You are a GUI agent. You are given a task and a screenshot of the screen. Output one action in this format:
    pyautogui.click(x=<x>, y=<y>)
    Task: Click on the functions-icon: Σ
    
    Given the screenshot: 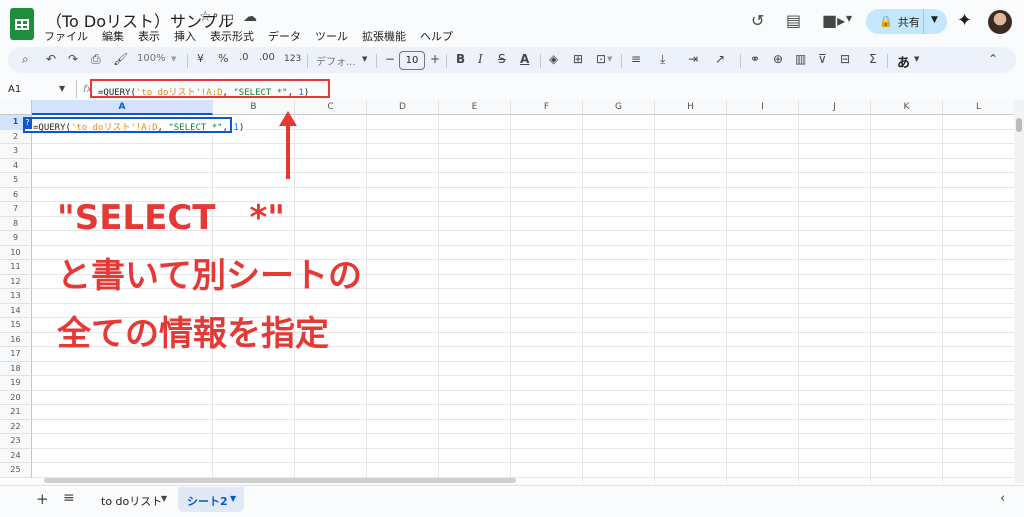 What is the action you would take?
    pyautogui.click(x=873, y=59)
    